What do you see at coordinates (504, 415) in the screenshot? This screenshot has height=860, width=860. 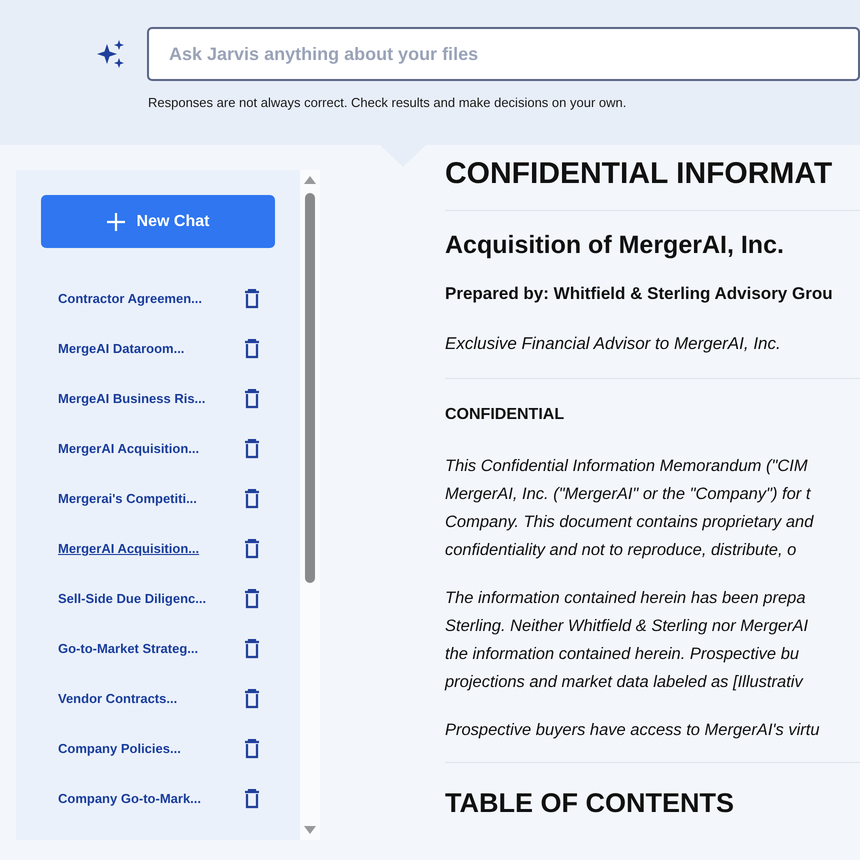 I see `section-heading: CONFIDENTIAL` at bounding box center [504, 415].